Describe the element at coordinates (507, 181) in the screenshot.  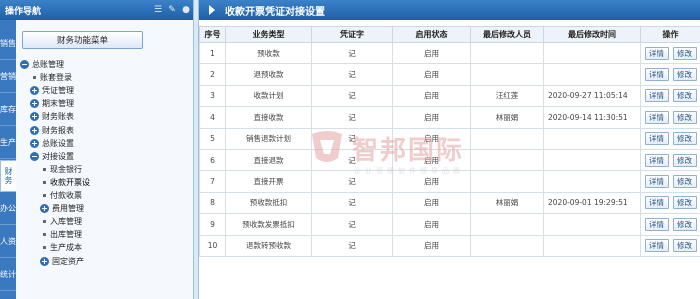
I see `cell-modifier` at that location.